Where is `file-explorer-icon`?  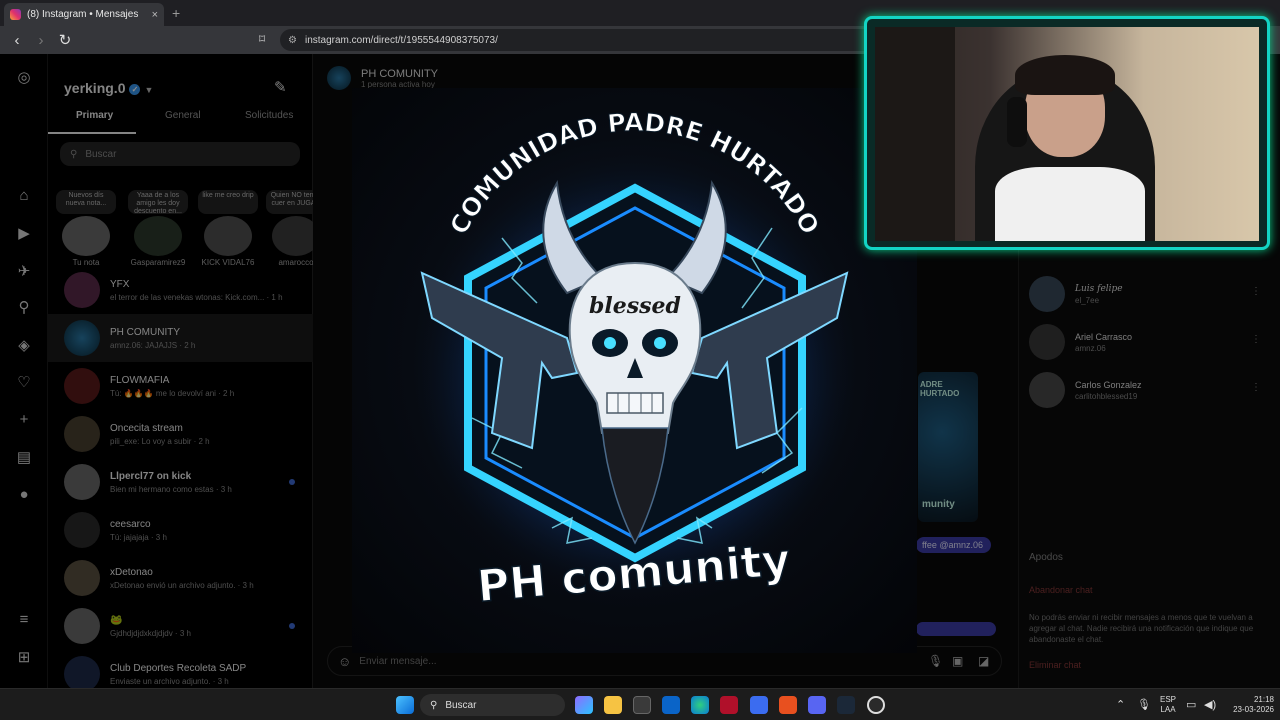 file-explorer-icon is located at coordinates (613, 705).